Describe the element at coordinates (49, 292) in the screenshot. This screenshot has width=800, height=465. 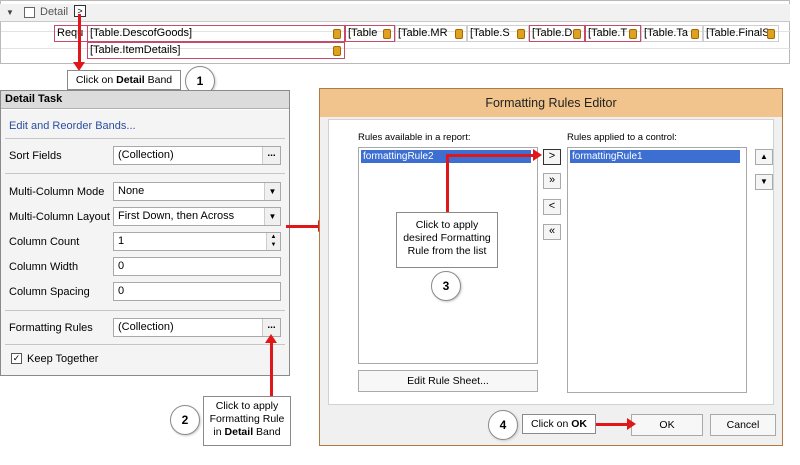
I see `column-spacing-label: Column Spacing` at that location.